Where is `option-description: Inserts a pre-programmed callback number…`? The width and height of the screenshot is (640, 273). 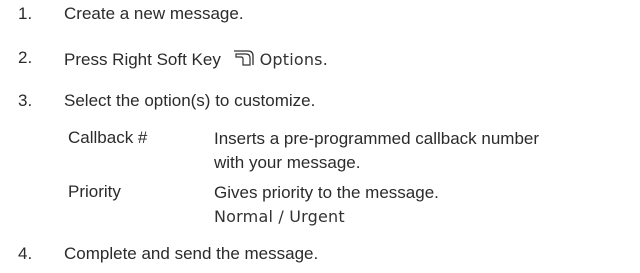 option-description: Inserts a pre-programmed callback number… is located at coordinates (376, 151).